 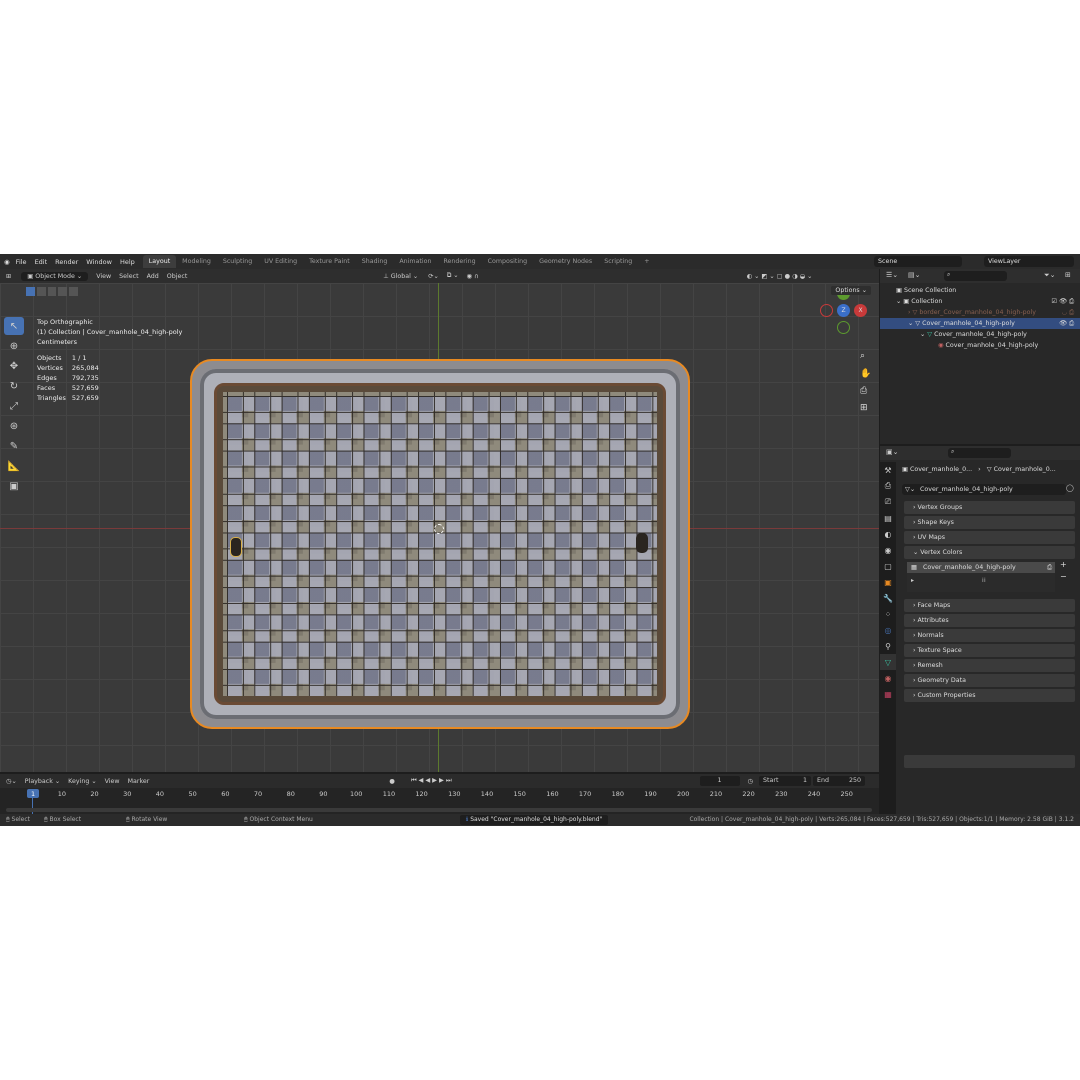 What do you see at coordinates (153, 276) in the screenshot?
I see `menu-add: Add` at bounding box center [153, 276].